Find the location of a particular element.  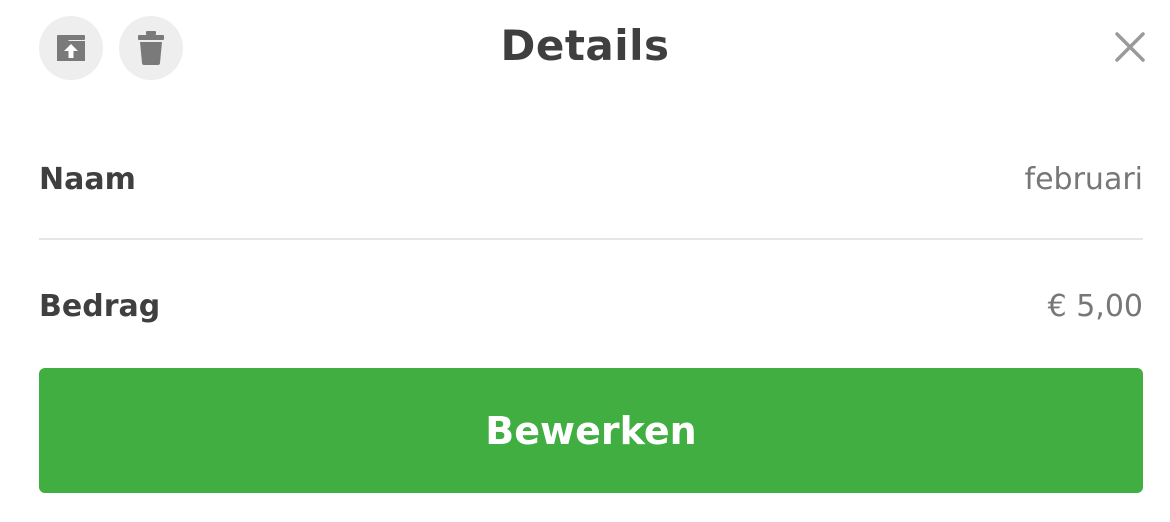

edit-button-label: Bewerken is located at coordinates (591, 430).